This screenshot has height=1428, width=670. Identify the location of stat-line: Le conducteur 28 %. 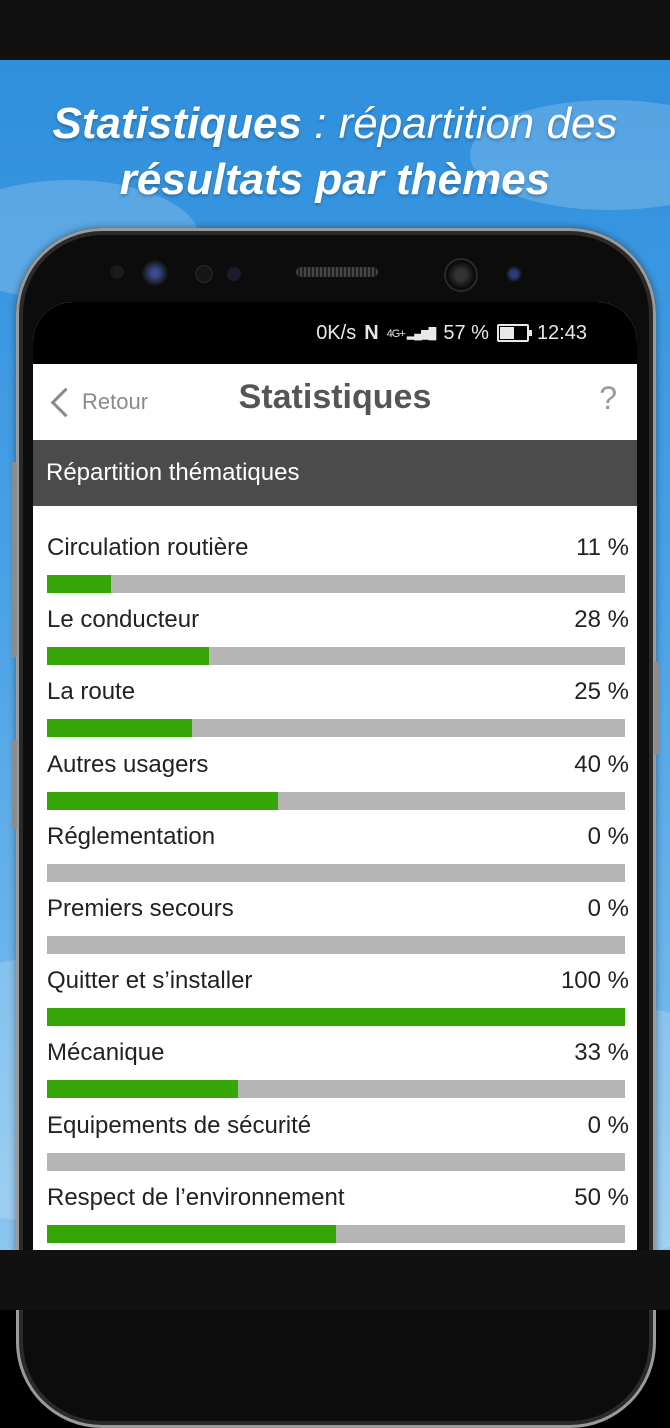
(338, 620).